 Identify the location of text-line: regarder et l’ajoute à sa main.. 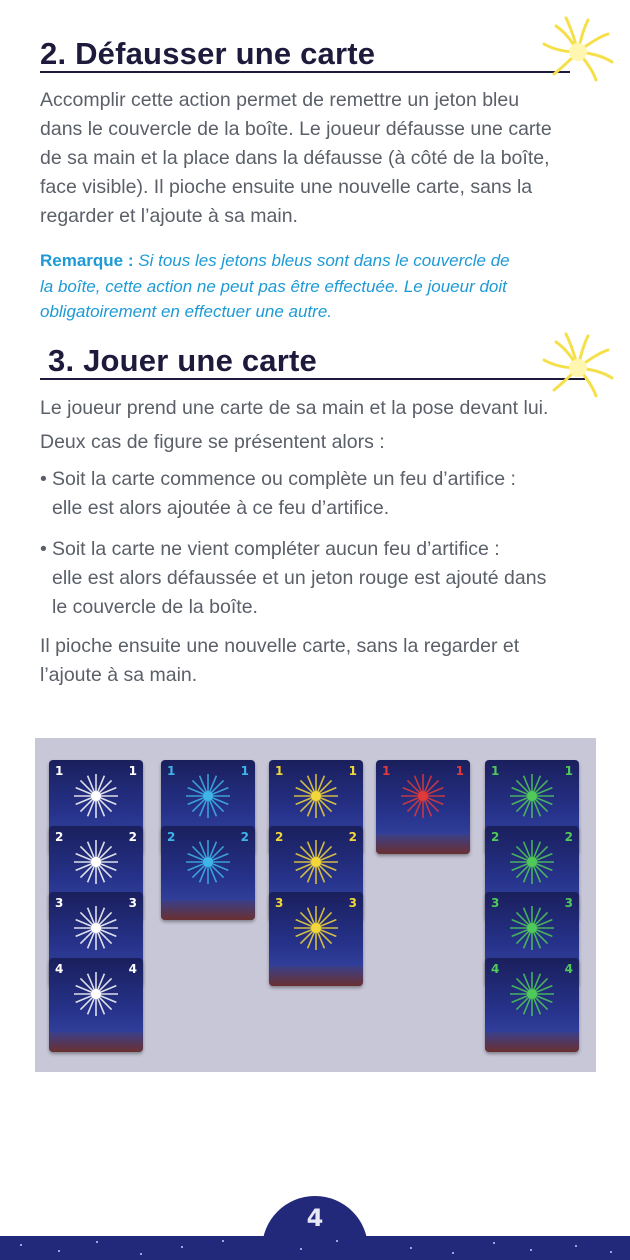
(169, 216).